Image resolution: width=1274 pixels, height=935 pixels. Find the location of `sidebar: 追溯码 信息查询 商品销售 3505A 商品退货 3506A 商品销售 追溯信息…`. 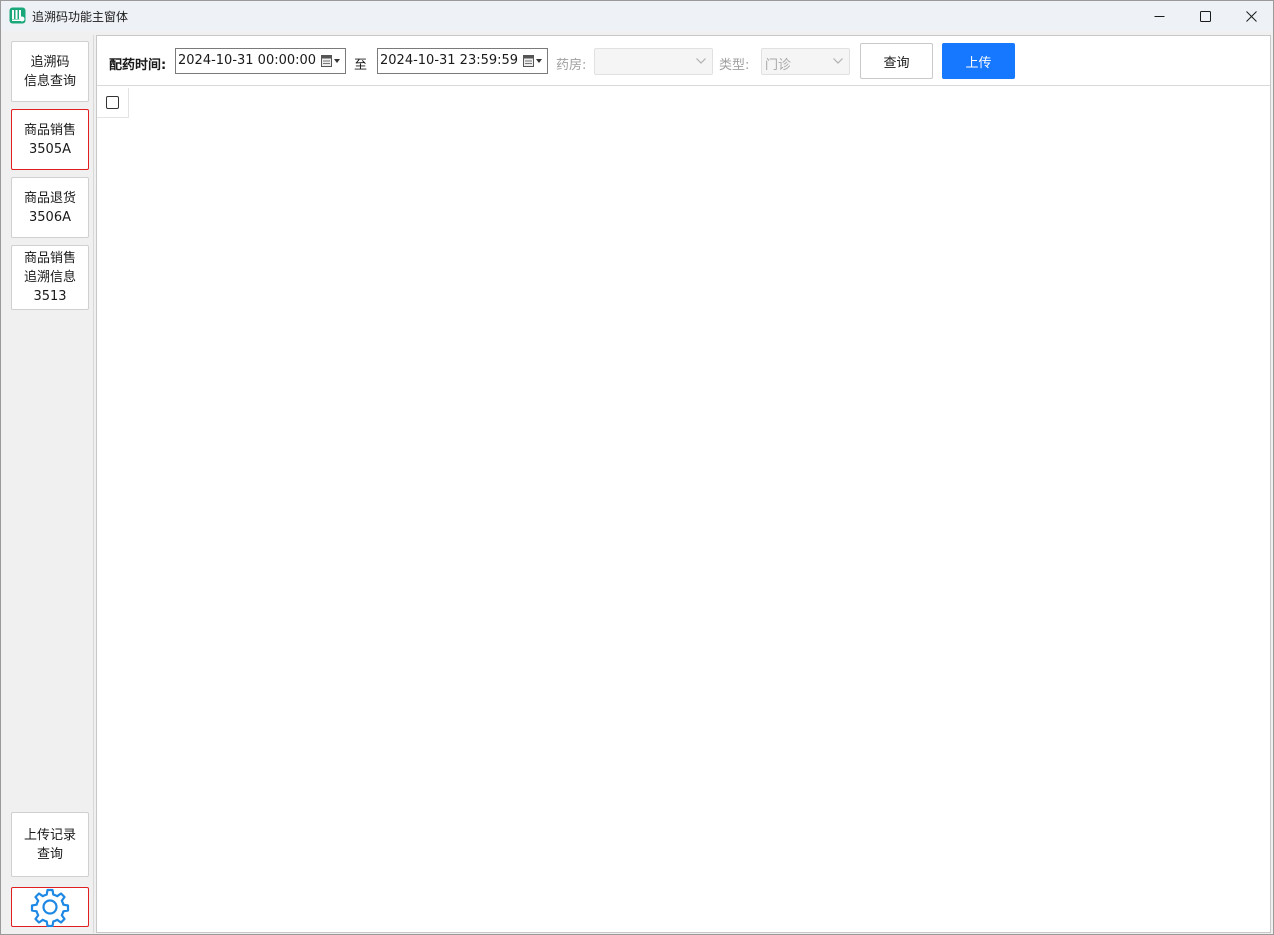

sidebar: 追溯码 信息查询 商品销售 3505A 商品退货 3506A 商品销售 追溯信息… is located at coordinates (49, 484).